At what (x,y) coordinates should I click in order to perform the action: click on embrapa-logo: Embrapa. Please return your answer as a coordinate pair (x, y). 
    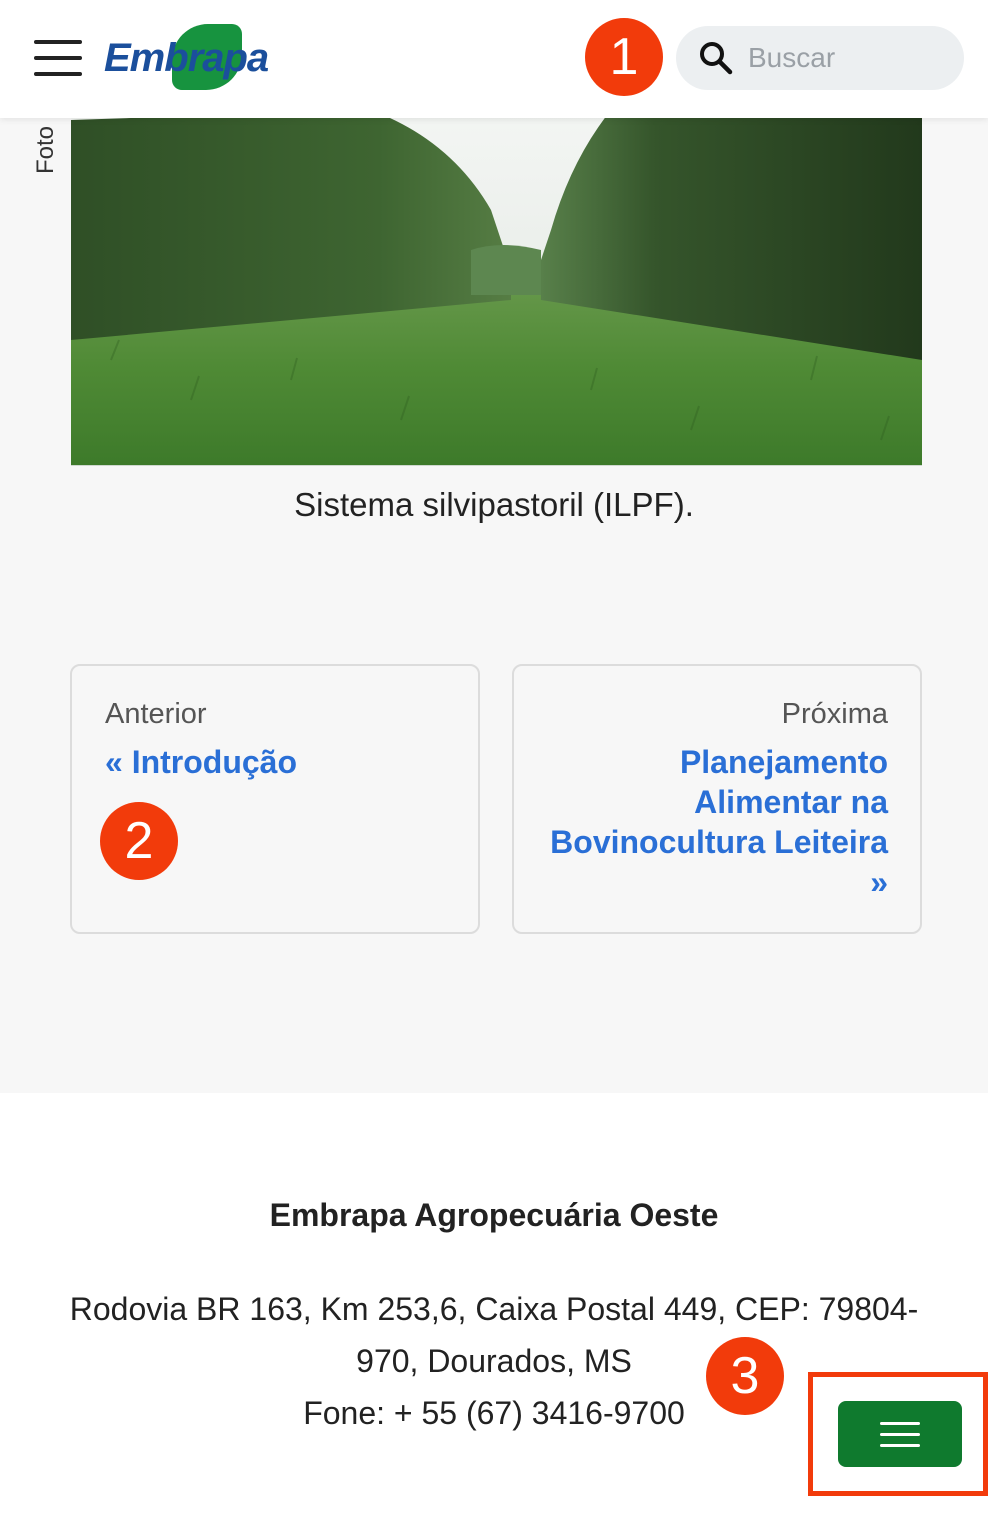
    Looking at the image, I should click on (192, 58).